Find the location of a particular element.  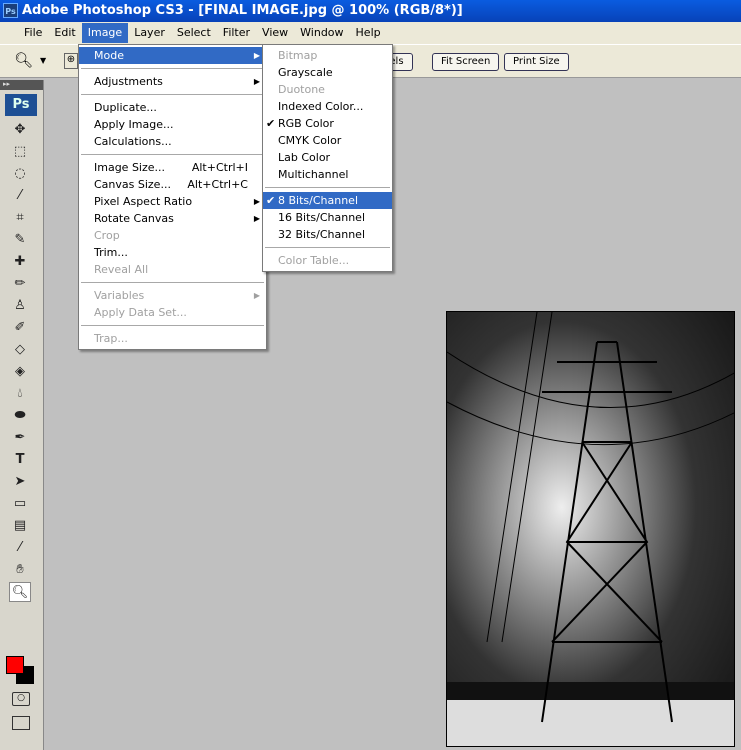

magic-wand-icon: ⁄ is located at coordinates (20, 196).